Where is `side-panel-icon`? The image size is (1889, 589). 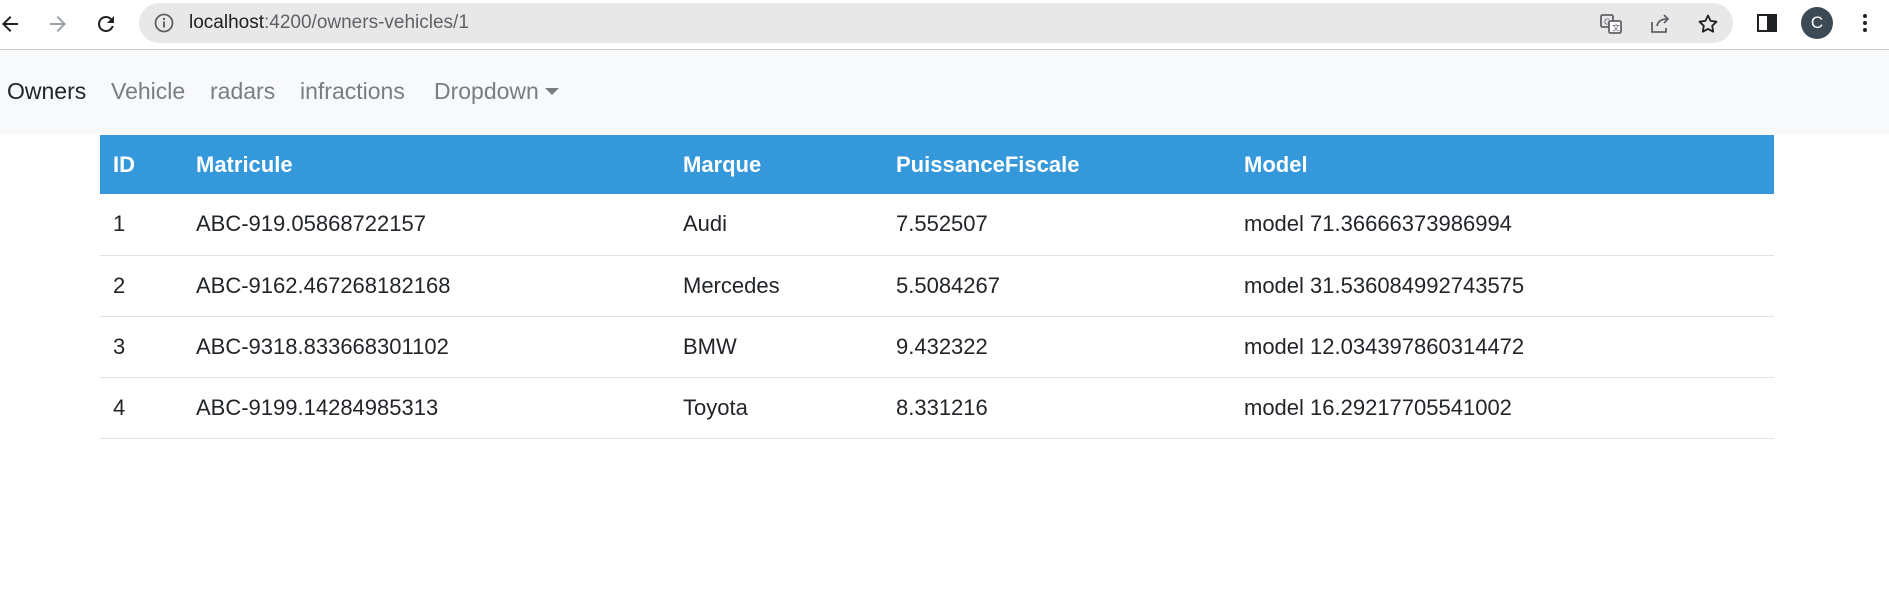 side-panel-icon is located at coordinates (1767, 23).